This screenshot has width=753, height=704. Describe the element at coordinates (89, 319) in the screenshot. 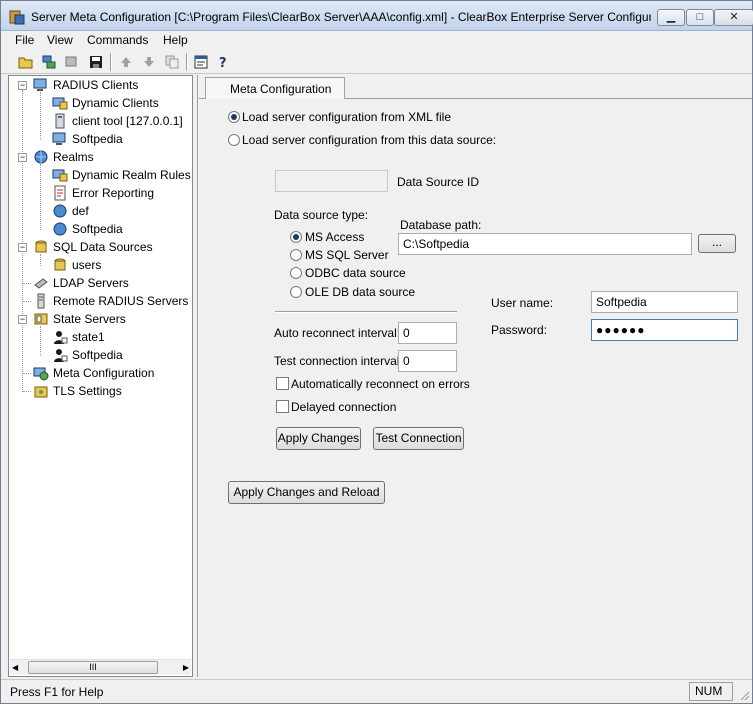

I see `tree-item-label: State Servers` at that location.